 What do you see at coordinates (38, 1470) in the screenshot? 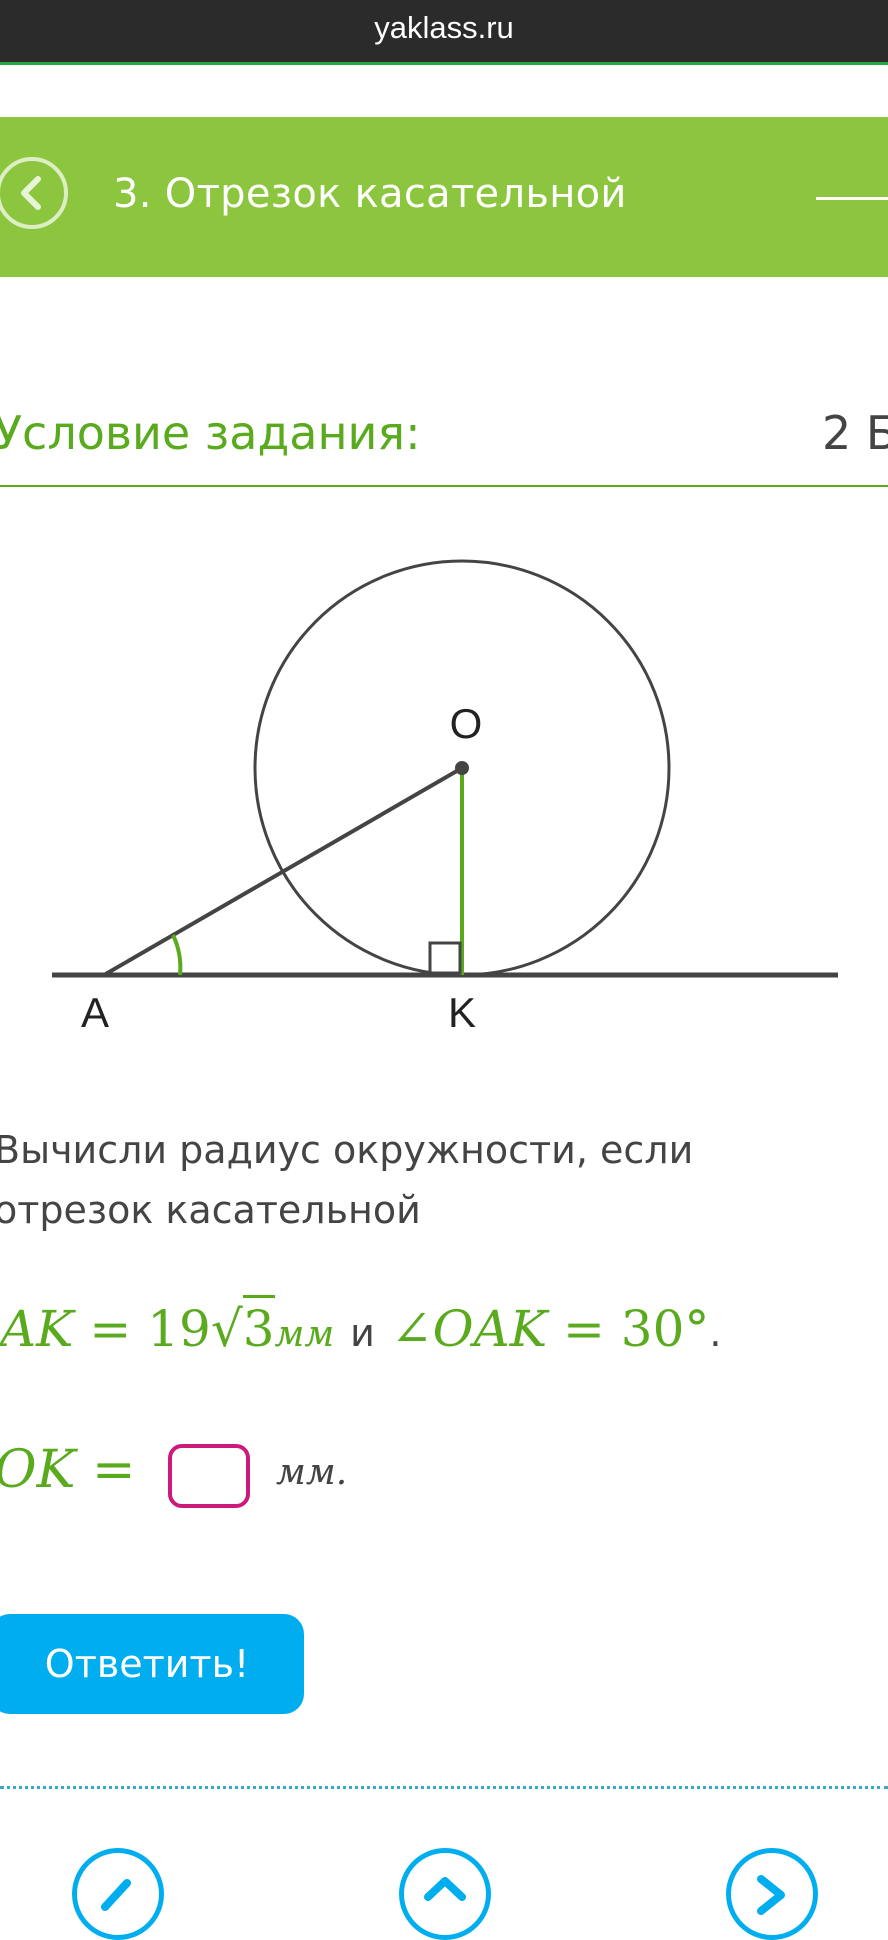
I see `answer-lhs: OK` at bounding box center [38, 1470].